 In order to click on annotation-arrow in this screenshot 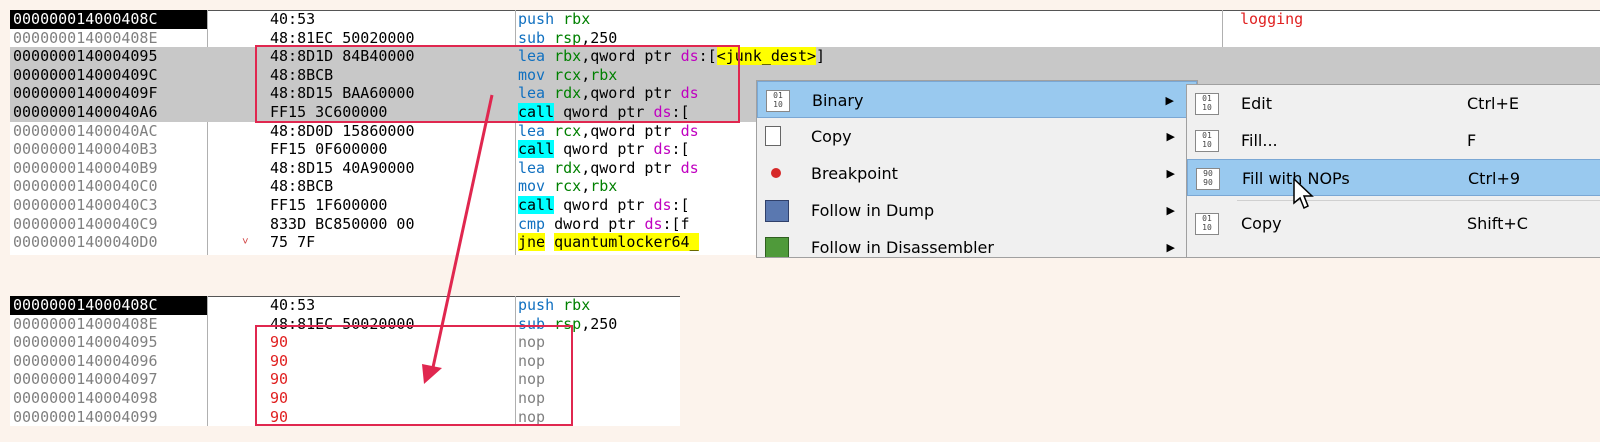, I will do `click(458, 239)`.